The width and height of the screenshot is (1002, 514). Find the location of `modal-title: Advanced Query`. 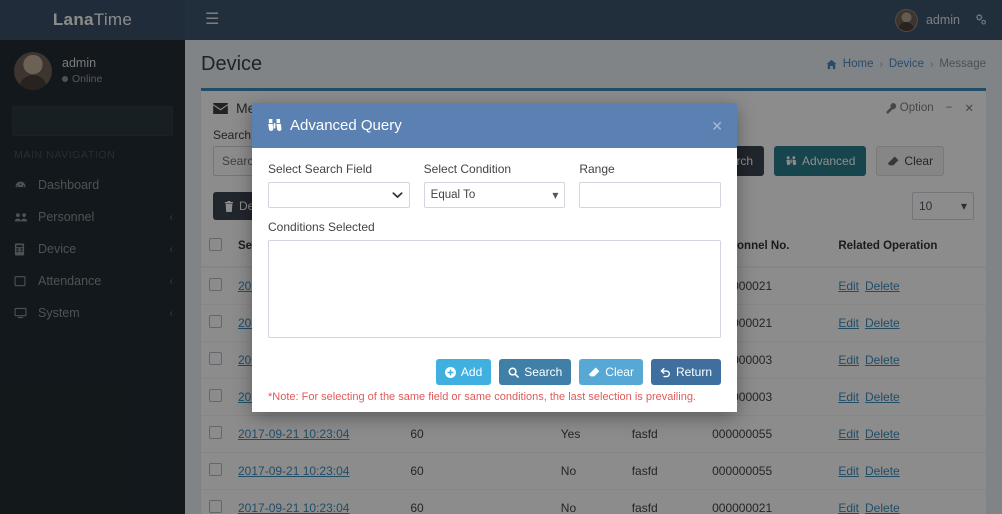

modal-title: Advanced Query is located at coordinates (334, 125).